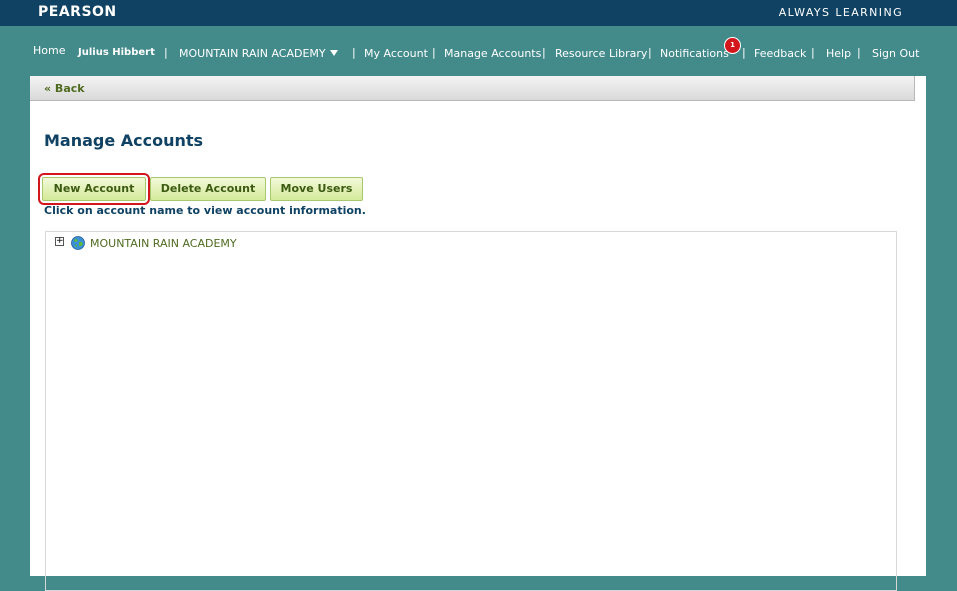  I want to click on tree-node-label: MOUNTAIN RAIN ACADEMY, so click(163, 243).